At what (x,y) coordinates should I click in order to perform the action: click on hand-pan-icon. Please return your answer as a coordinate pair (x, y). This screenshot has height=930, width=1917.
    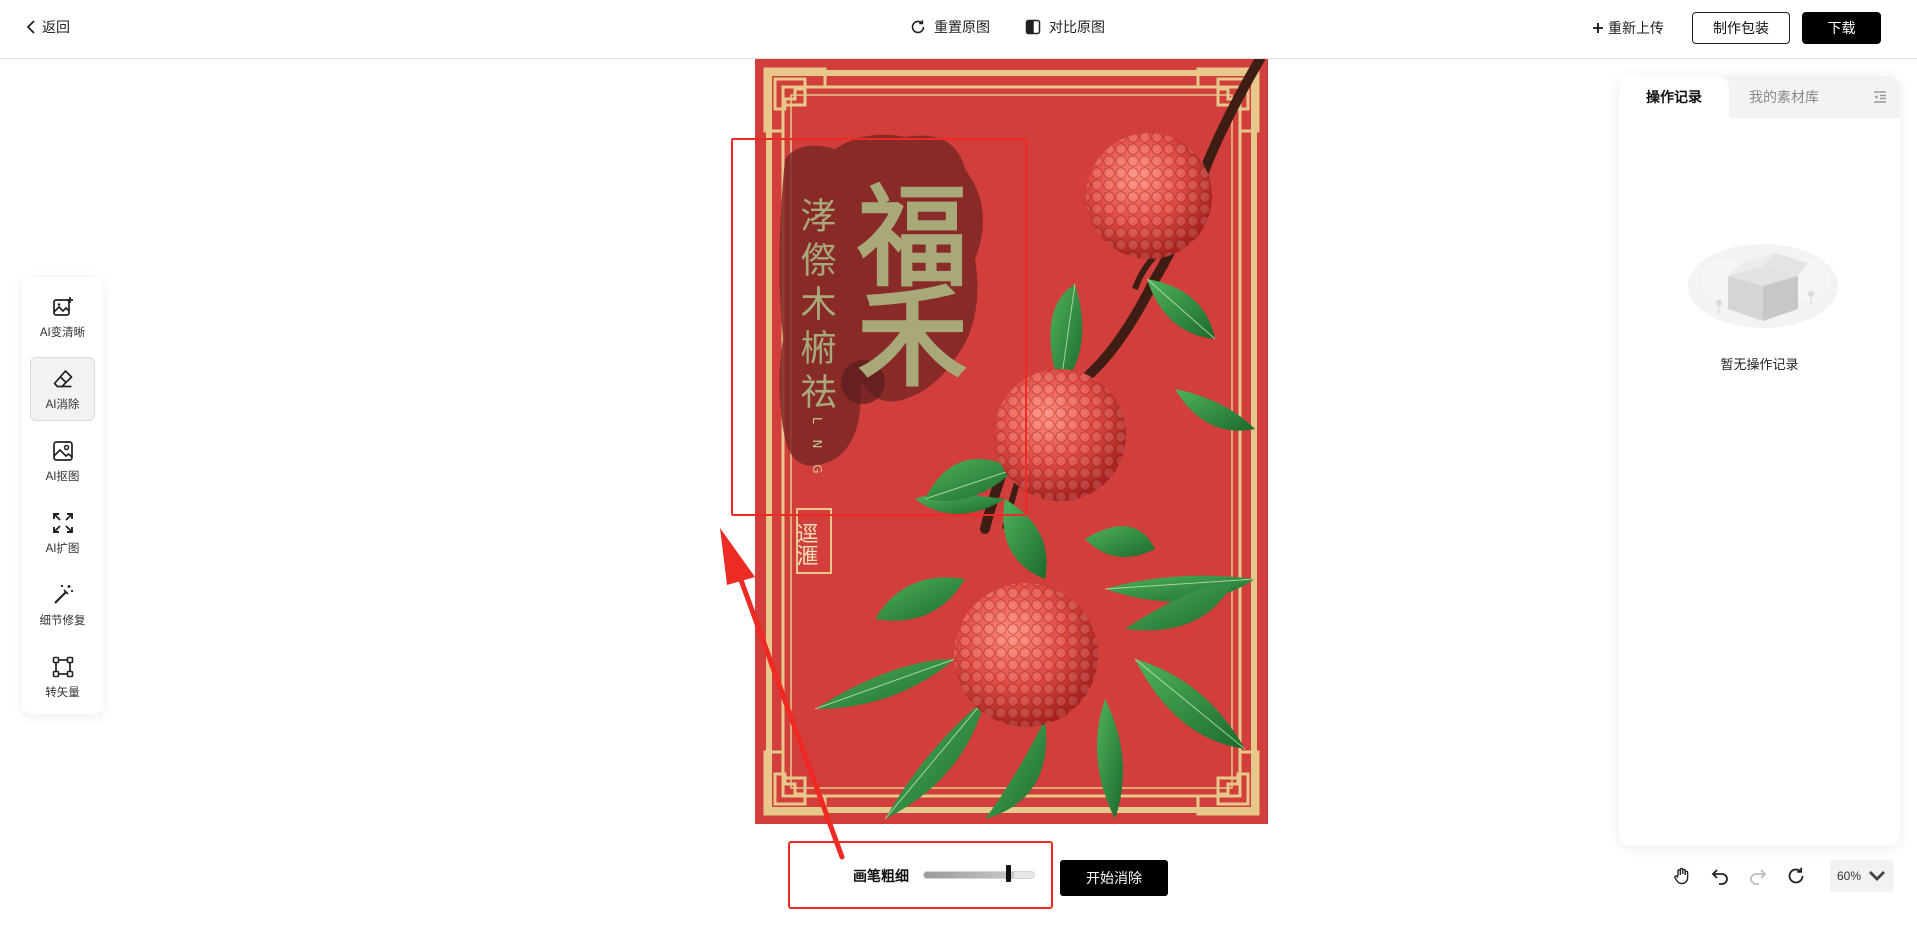
    Looking at the image, I should click on (1682, 876).